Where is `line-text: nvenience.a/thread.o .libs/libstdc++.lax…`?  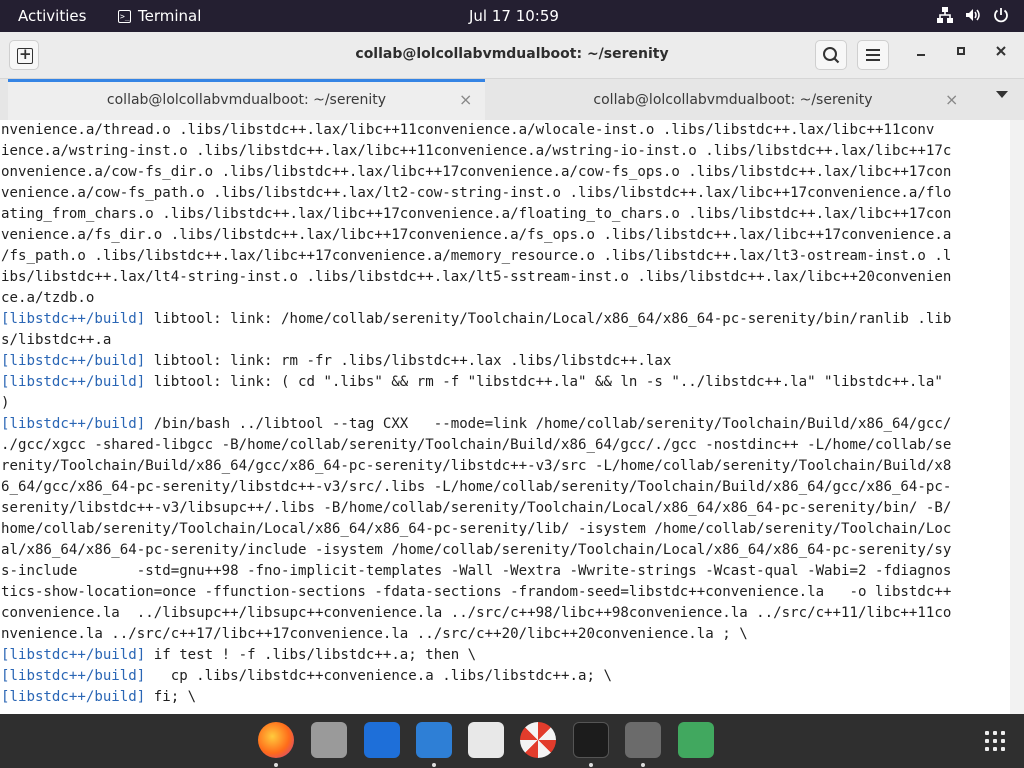
line-text: nvenience.a/thread.o .libs/libstdc++.lax… is located at coordinates (468, 130).